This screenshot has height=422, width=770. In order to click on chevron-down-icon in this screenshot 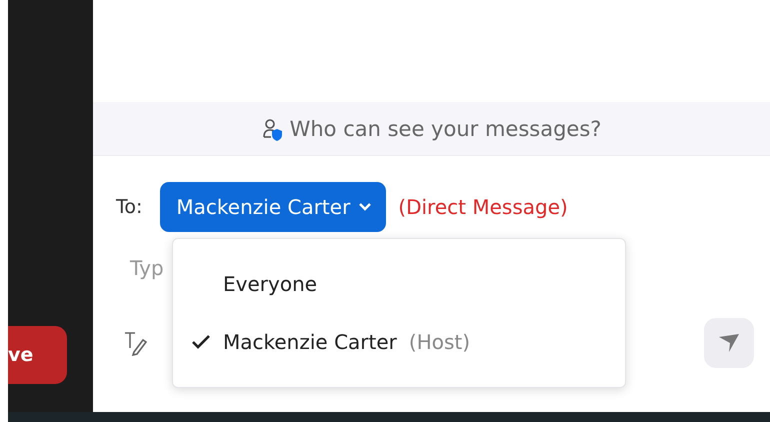, I will do `click(365, 207)`.